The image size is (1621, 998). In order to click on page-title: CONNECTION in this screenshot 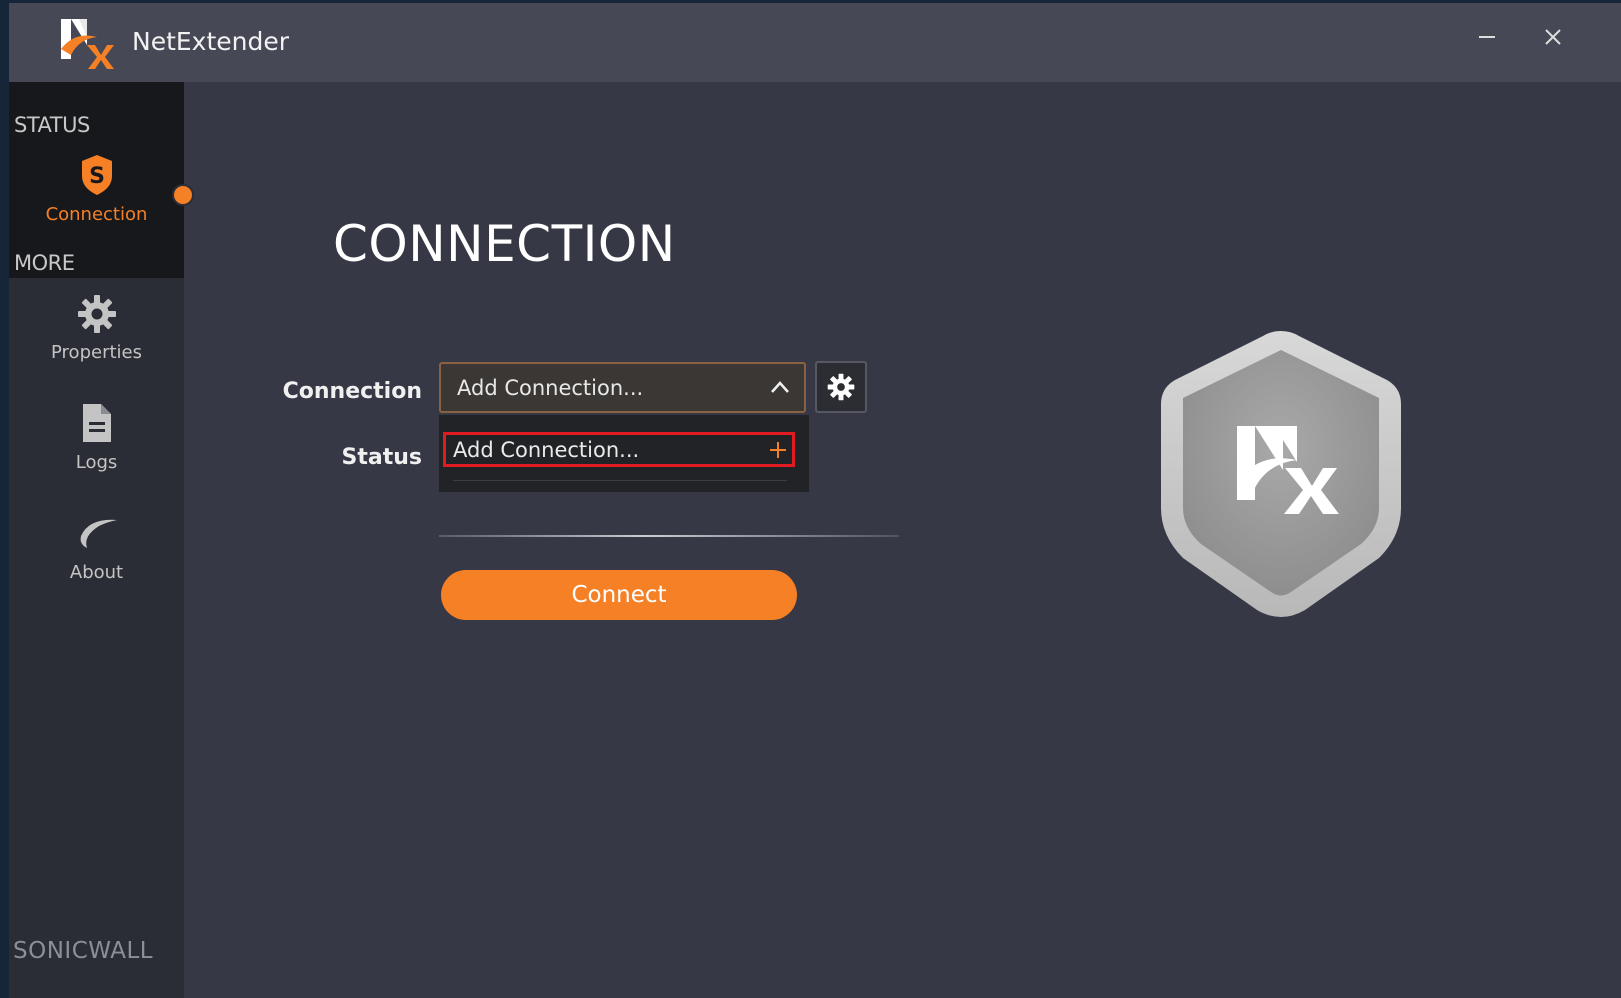, I will do `click(504, 244)`.